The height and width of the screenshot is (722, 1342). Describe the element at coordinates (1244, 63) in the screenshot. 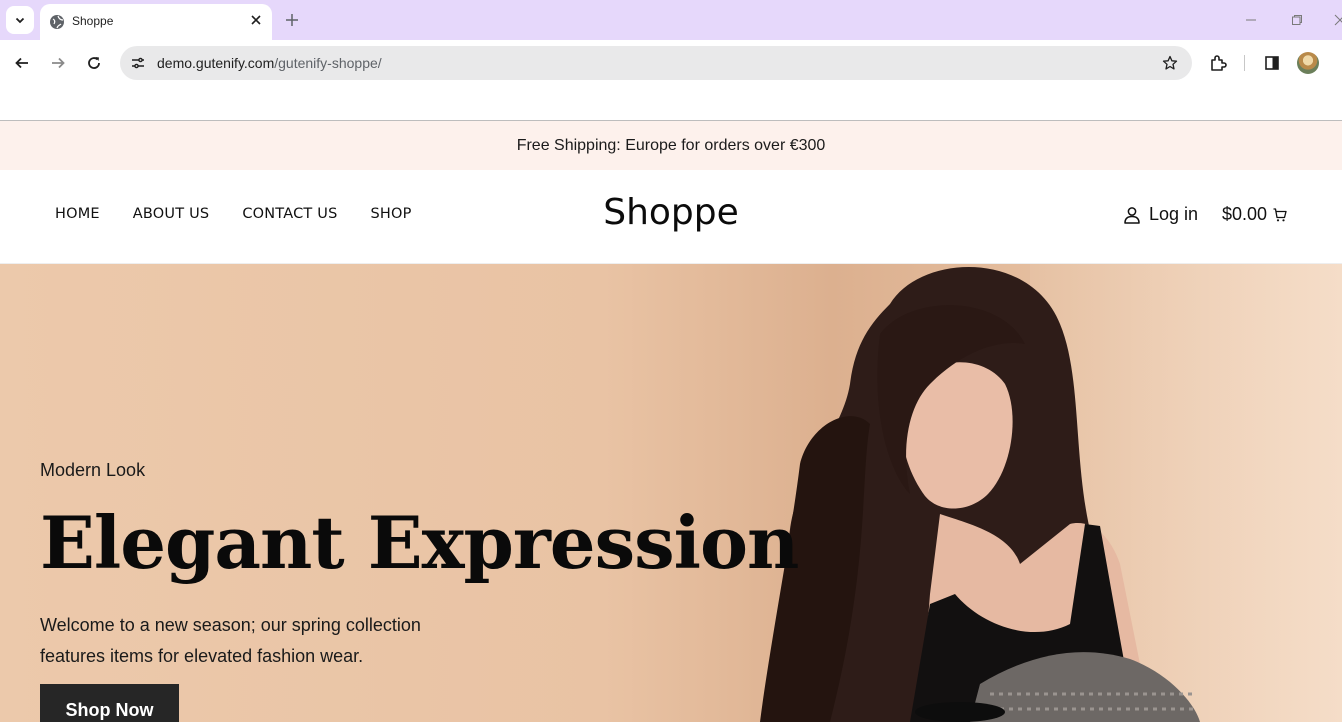

I see `toolbar-divider` at that location.